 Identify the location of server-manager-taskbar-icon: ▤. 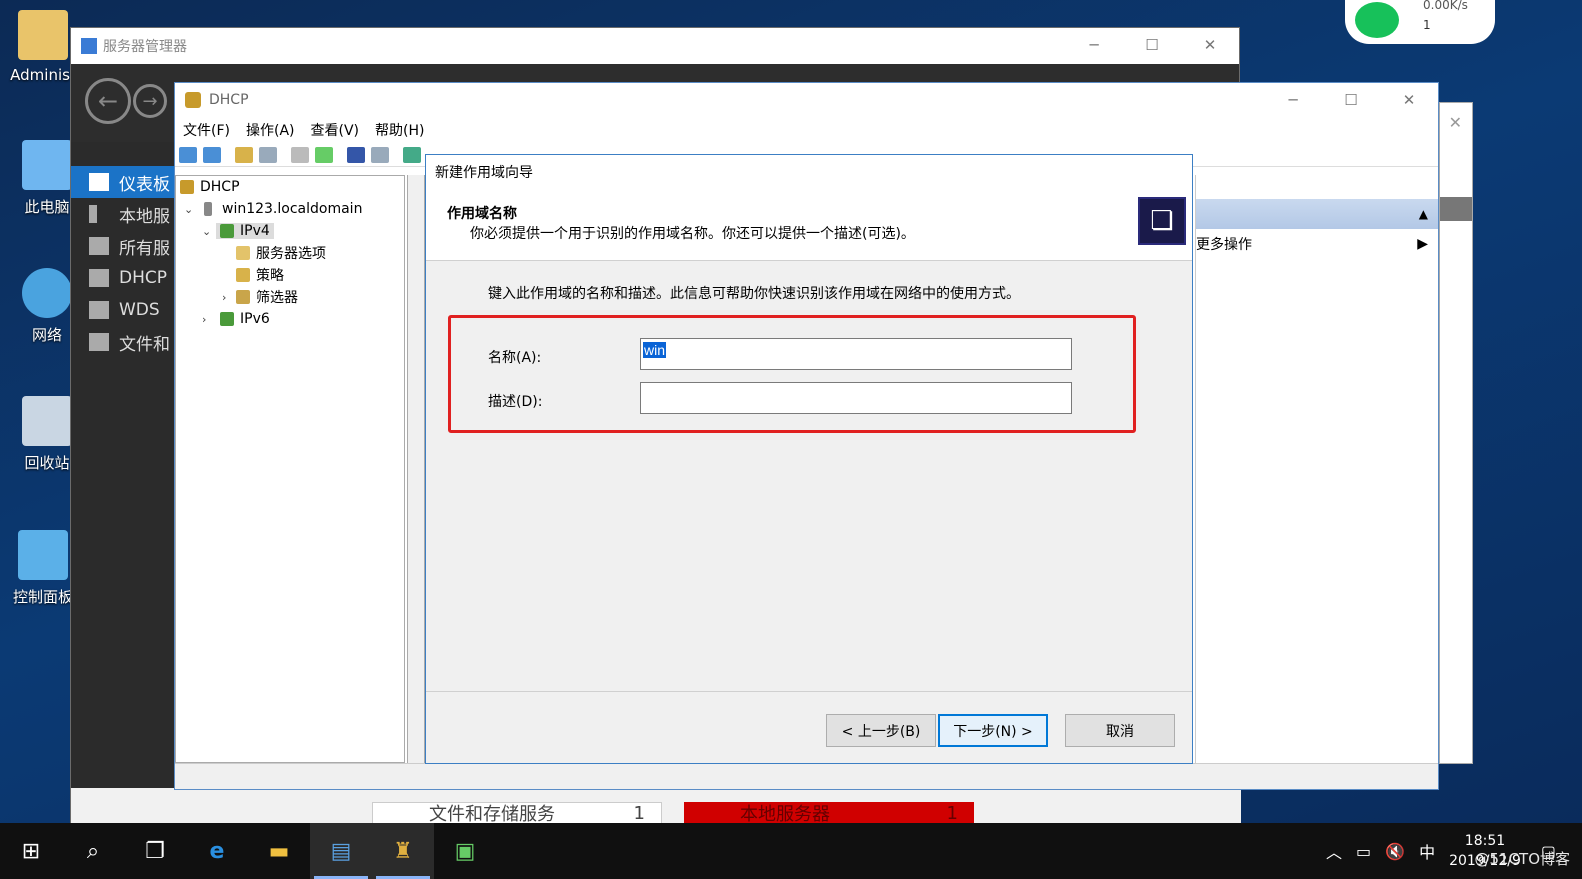
(341, 851).